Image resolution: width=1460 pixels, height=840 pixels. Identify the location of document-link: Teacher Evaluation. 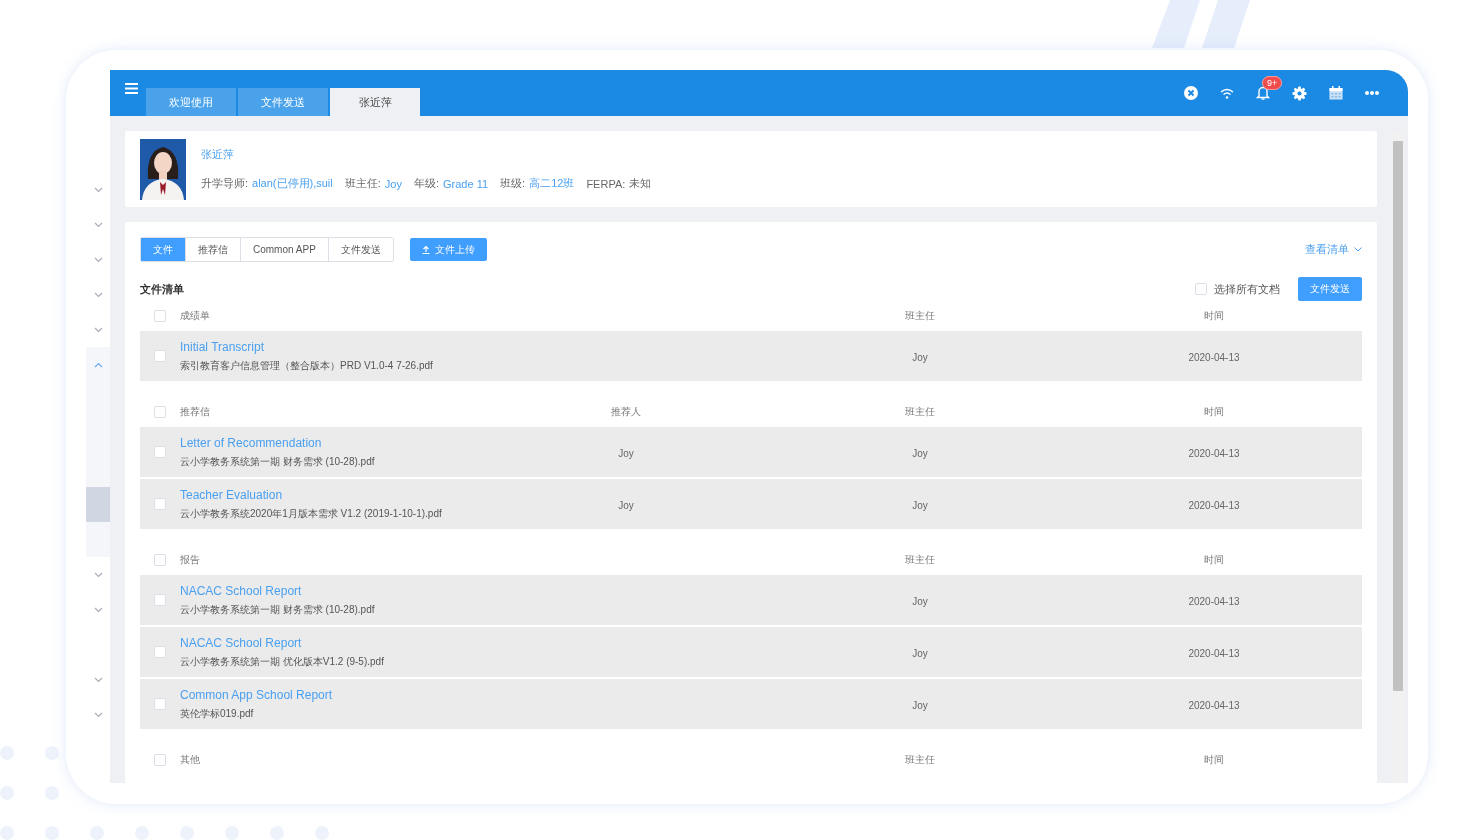
(231, 494).